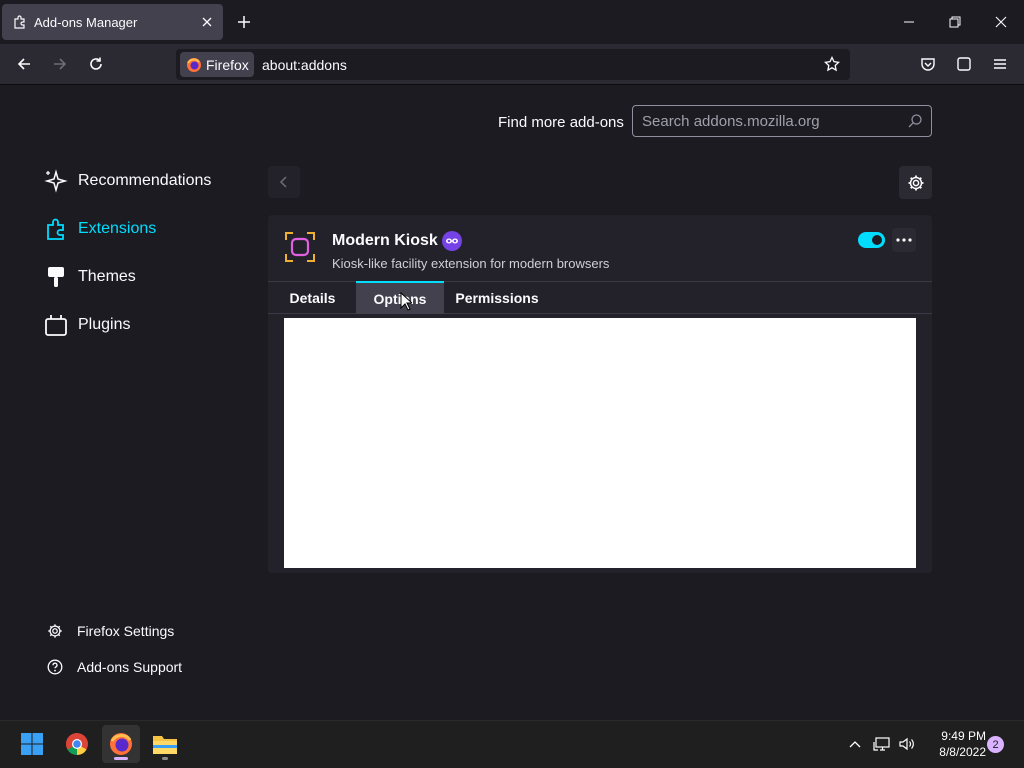 The width and height of the screenshot is (1024, 768). What do you see at coordinates (452, 241) in the screenshot?
I see `private-browsing-badge-icon` at bounding box center [452, 241].